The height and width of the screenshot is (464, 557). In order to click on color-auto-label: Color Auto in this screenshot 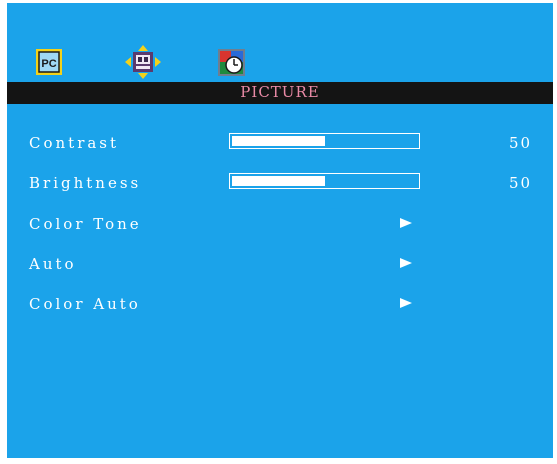, I will do `click(85, 304)`.